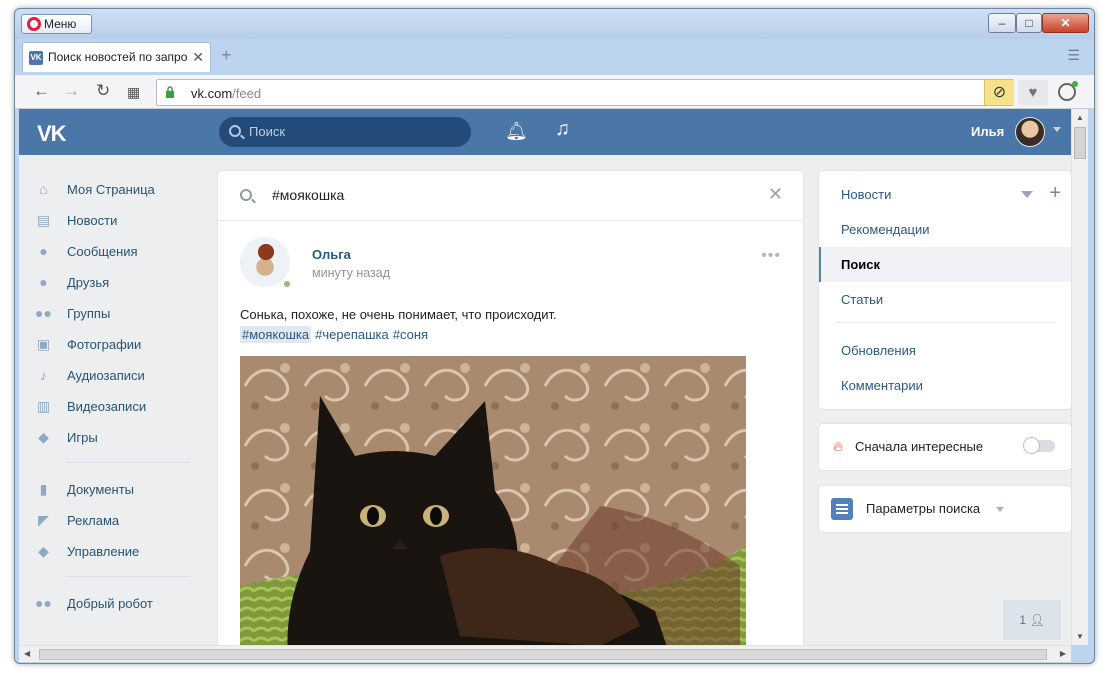 This screenshot has height=681, width=1109. Describe the element at coordinates (43, 313) in the screenshot. I see `groups-icon: ●●` at that location.